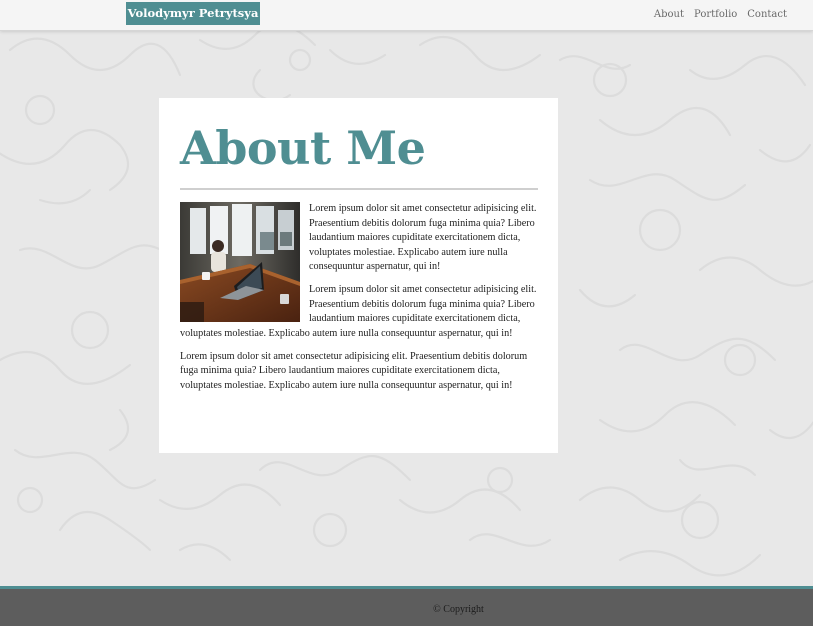  Describe the element at coordinates (303, 148) in the screenshot. I see `page-title: About Me` at that location.